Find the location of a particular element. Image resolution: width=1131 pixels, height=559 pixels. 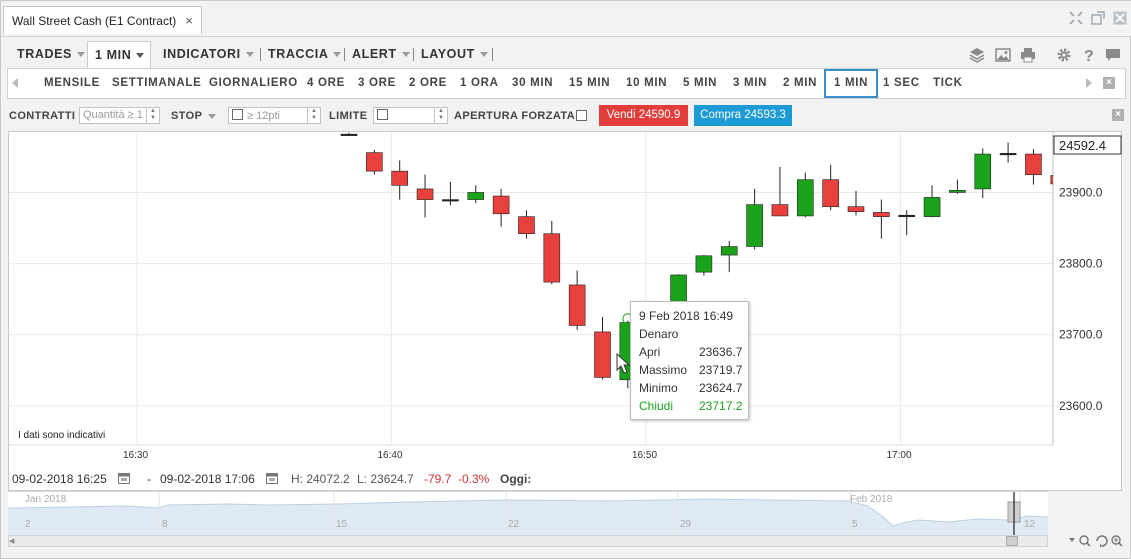

range-from: 09-02-2018 16:25 is located at coordinates (59, 479).